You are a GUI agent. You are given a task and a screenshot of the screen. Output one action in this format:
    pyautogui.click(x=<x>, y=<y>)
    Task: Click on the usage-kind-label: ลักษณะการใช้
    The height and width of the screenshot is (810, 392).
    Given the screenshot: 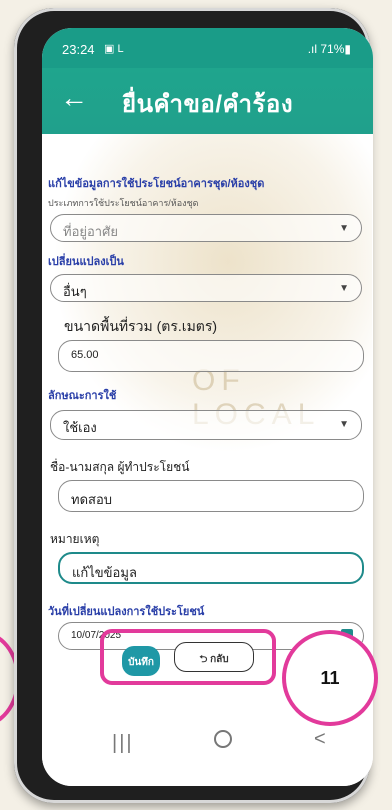 What is the action you would take?
    pyautogui.click(x=82, y=396)
    